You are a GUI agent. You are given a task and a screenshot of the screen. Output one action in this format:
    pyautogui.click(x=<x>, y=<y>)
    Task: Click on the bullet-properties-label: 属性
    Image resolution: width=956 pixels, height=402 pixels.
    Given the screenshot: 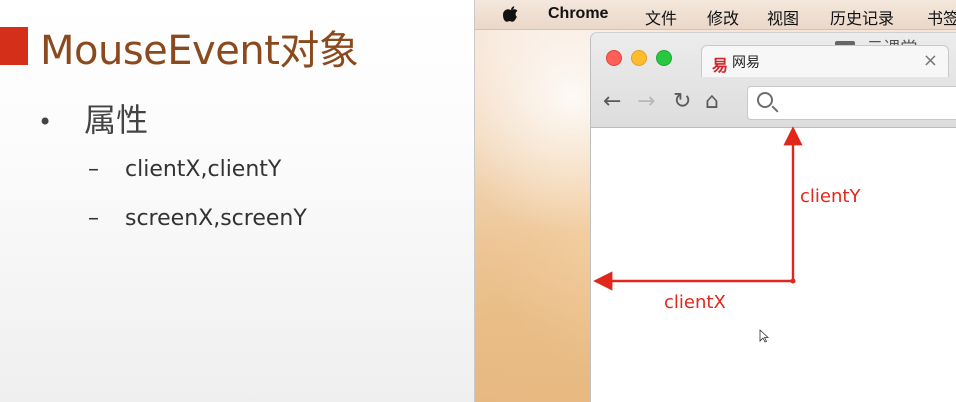 What is the action you would take?
    pyautogui.click(x=116, y=120)
    